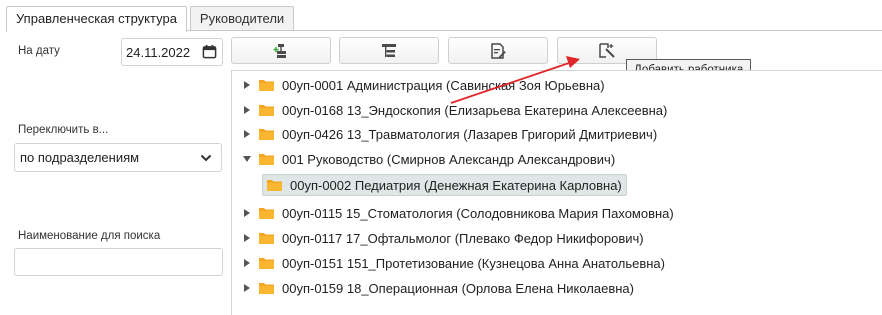  I want to click on date-field: 24.11.2022, so click(172, 52).